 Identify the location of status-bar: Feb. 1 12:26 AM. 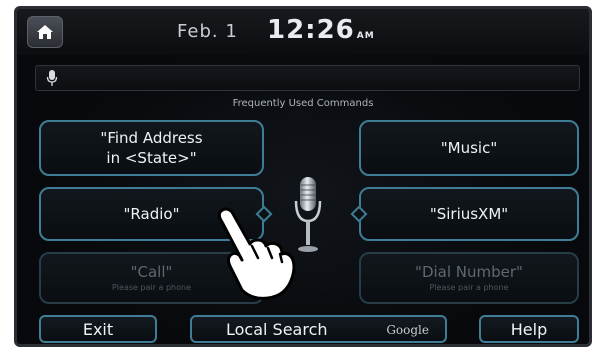
(303, 32).